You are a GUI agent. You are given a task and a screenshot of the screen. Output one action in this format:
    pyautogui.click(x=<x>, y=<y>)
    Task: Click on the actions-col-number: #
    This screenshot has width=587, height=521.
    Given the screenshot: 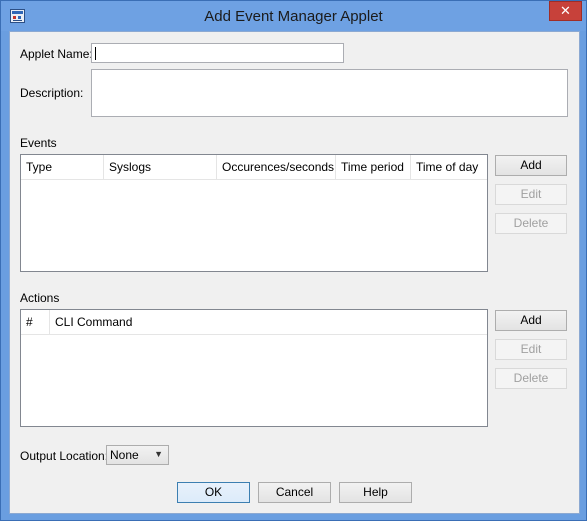 What is the action you would take?
    pyautogui.click(x=35, y=322)
    